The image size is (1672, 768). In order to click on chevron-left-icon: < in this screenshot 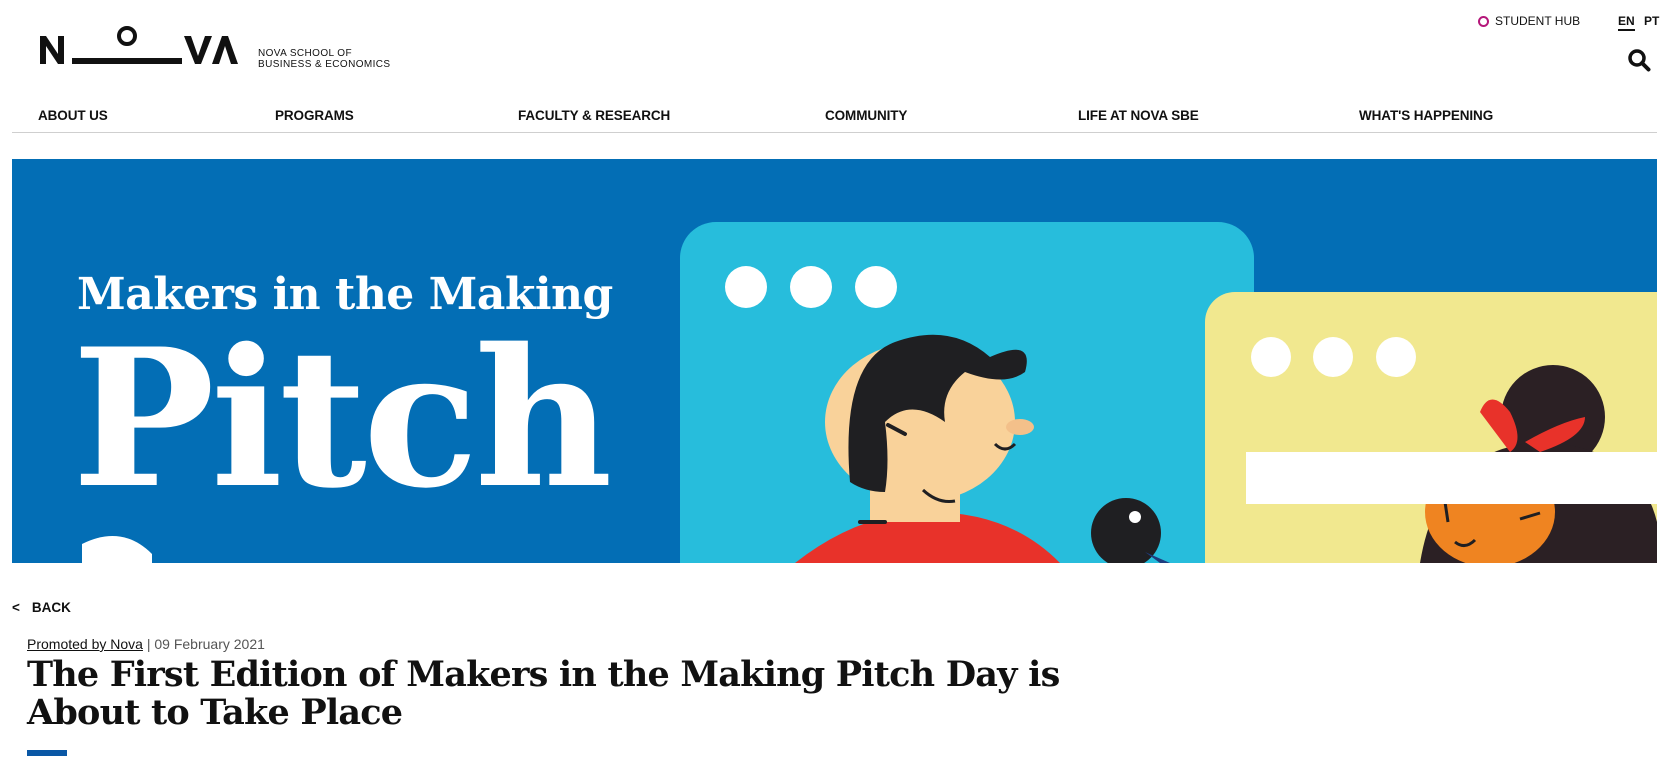, I will do `click(16, 607)`.